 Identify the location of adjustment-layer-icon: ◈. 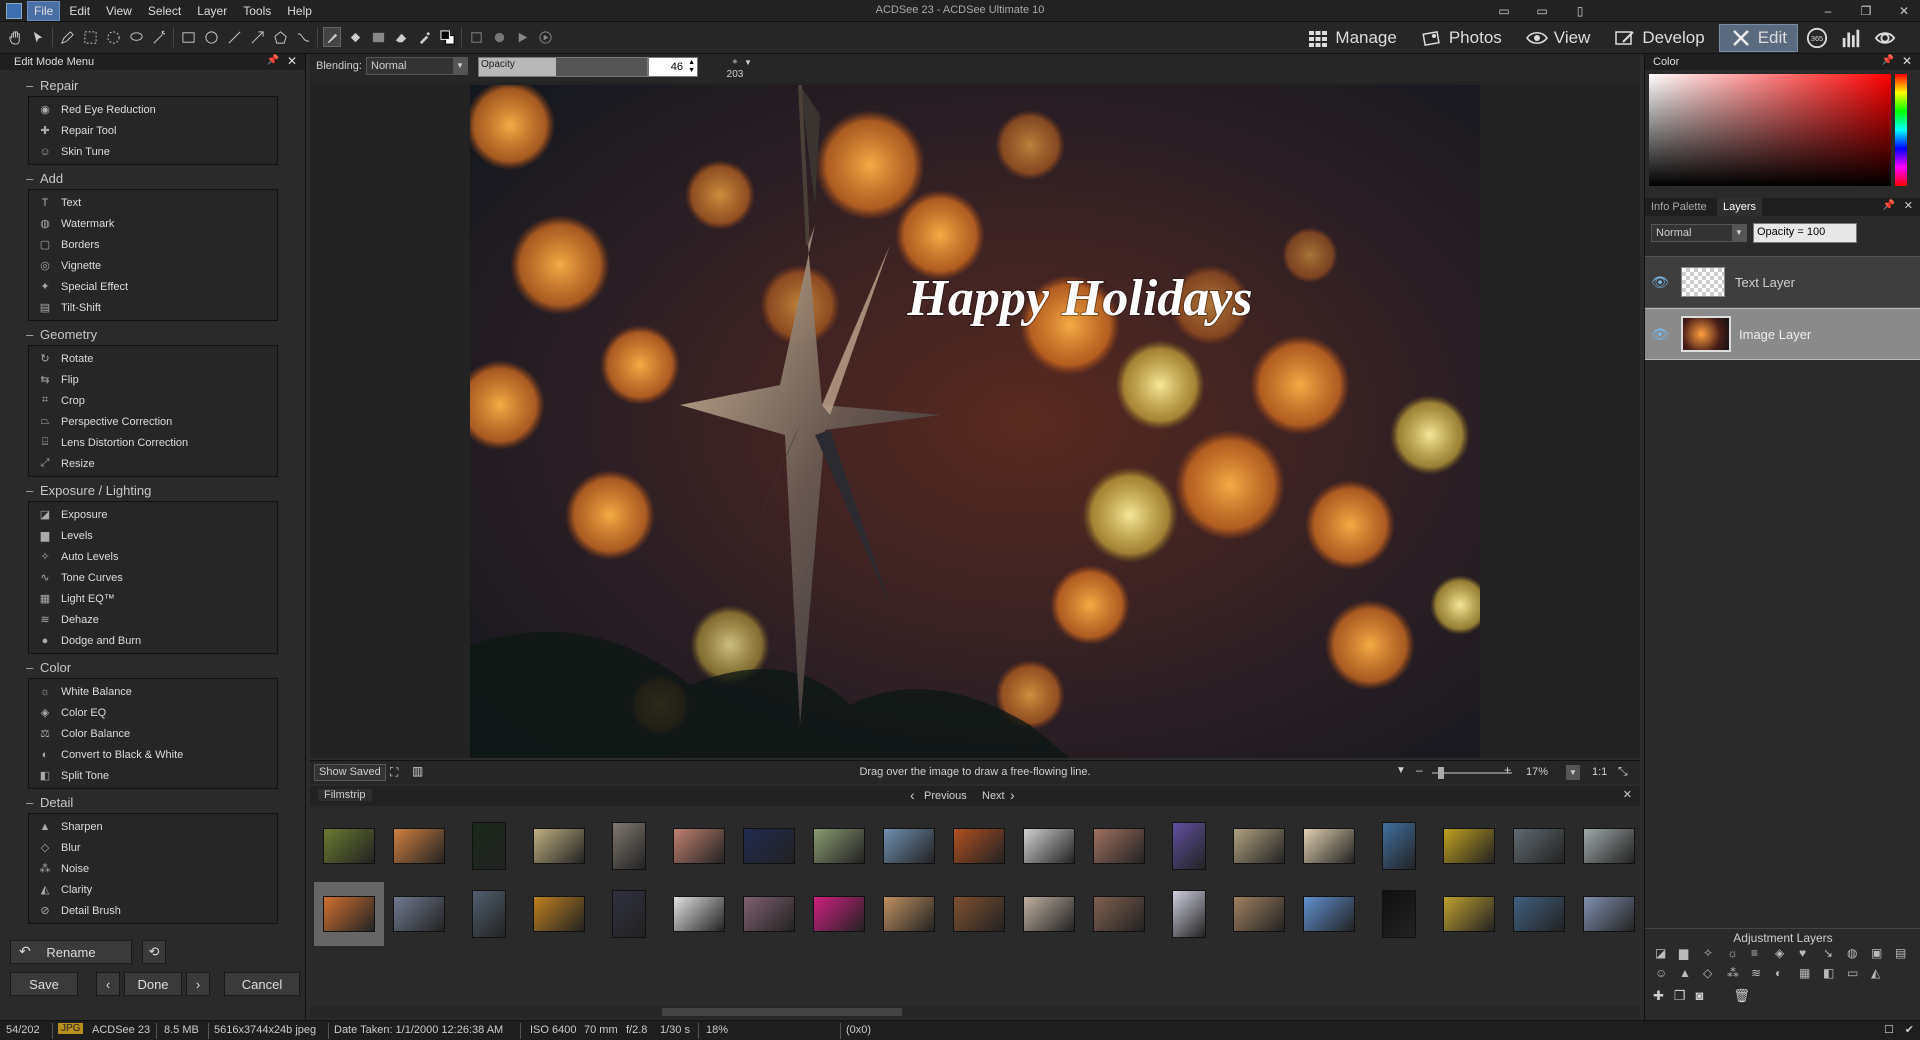
(1784, 953).